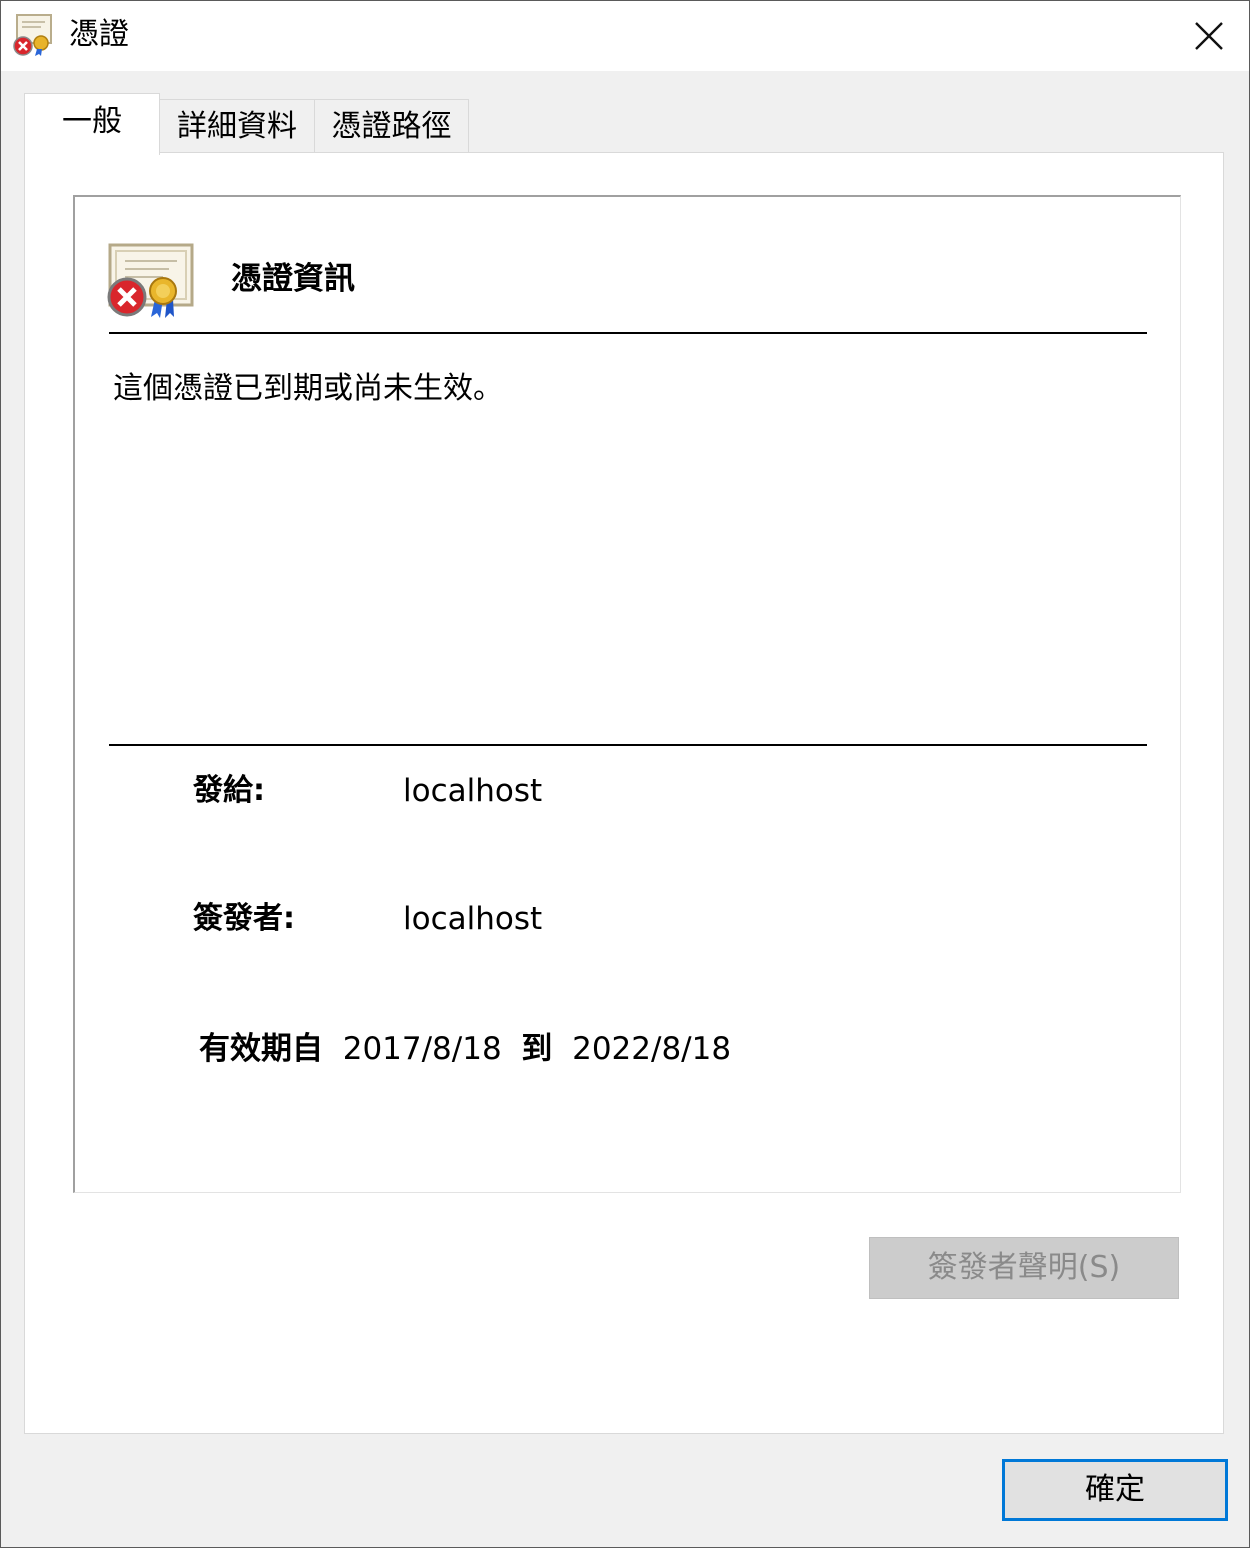 This screenshot has height=1548, width=1250. What do you see at coordinates (244, 918) in the screenshot?
I see `issued-by-label: 簽發者:` at bounding box center [244, 918].